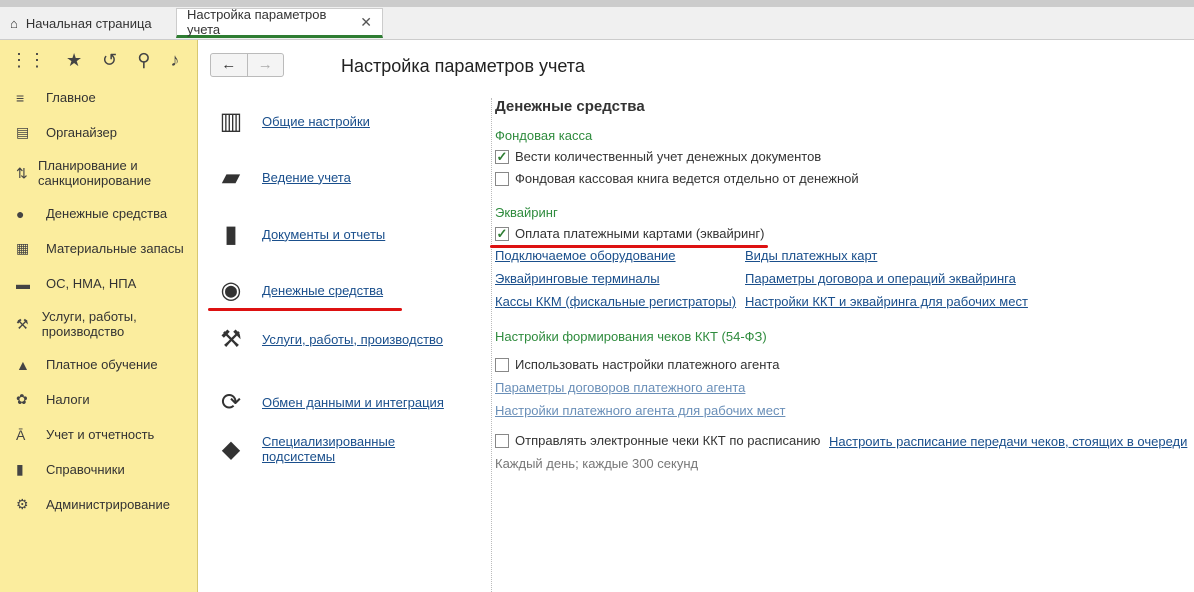 The height and width of the screenshot is (592, 1194). What do you see at coordinates (98, 248) in the screenshot?
I see `sidebar-item: ▦ Материальные запасы` at bounding box center [98, 248].